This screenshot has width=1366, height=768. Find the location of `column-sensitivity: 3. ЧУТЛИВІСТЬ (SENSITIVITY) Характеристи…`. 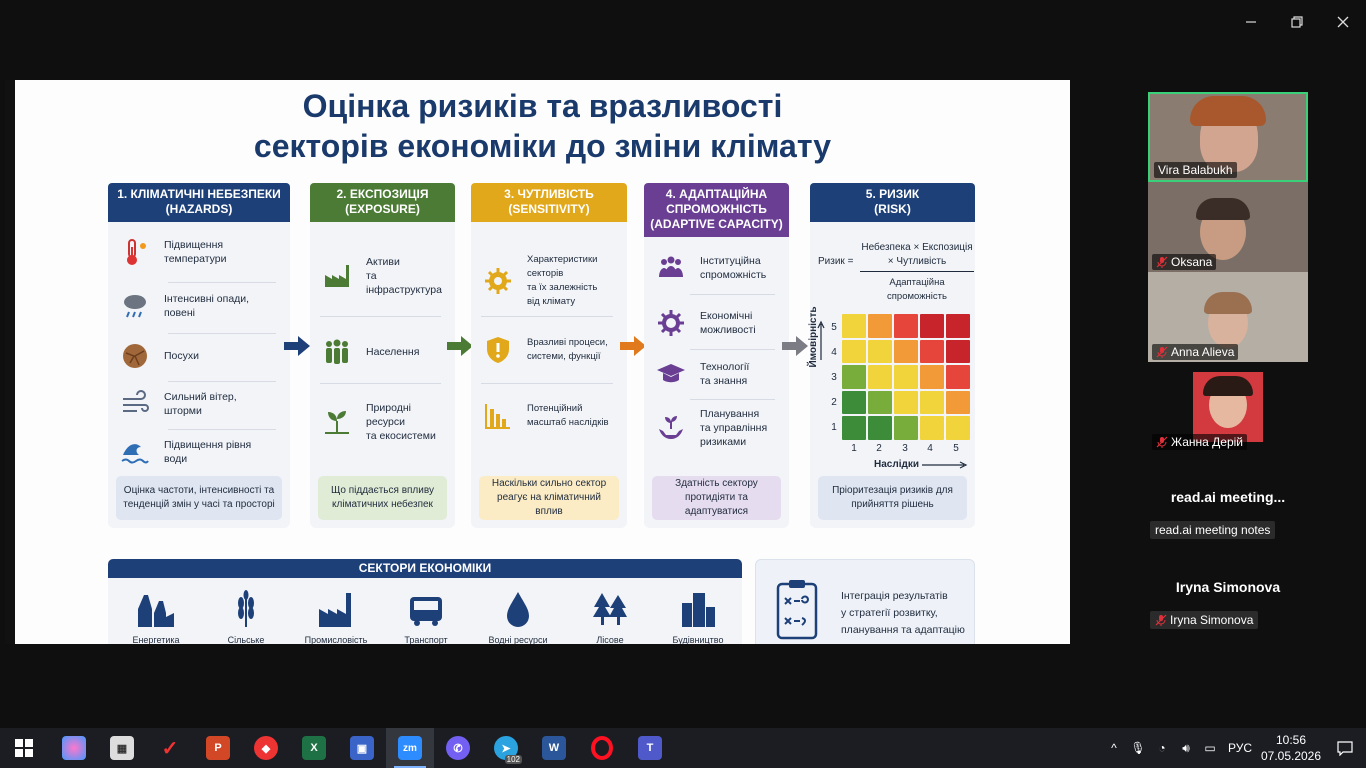

column-sensitivity: 3. ЧУТЛИВІСТЬ (SENSITIVITY) Характеристи… is located at coordinates (549, 355).